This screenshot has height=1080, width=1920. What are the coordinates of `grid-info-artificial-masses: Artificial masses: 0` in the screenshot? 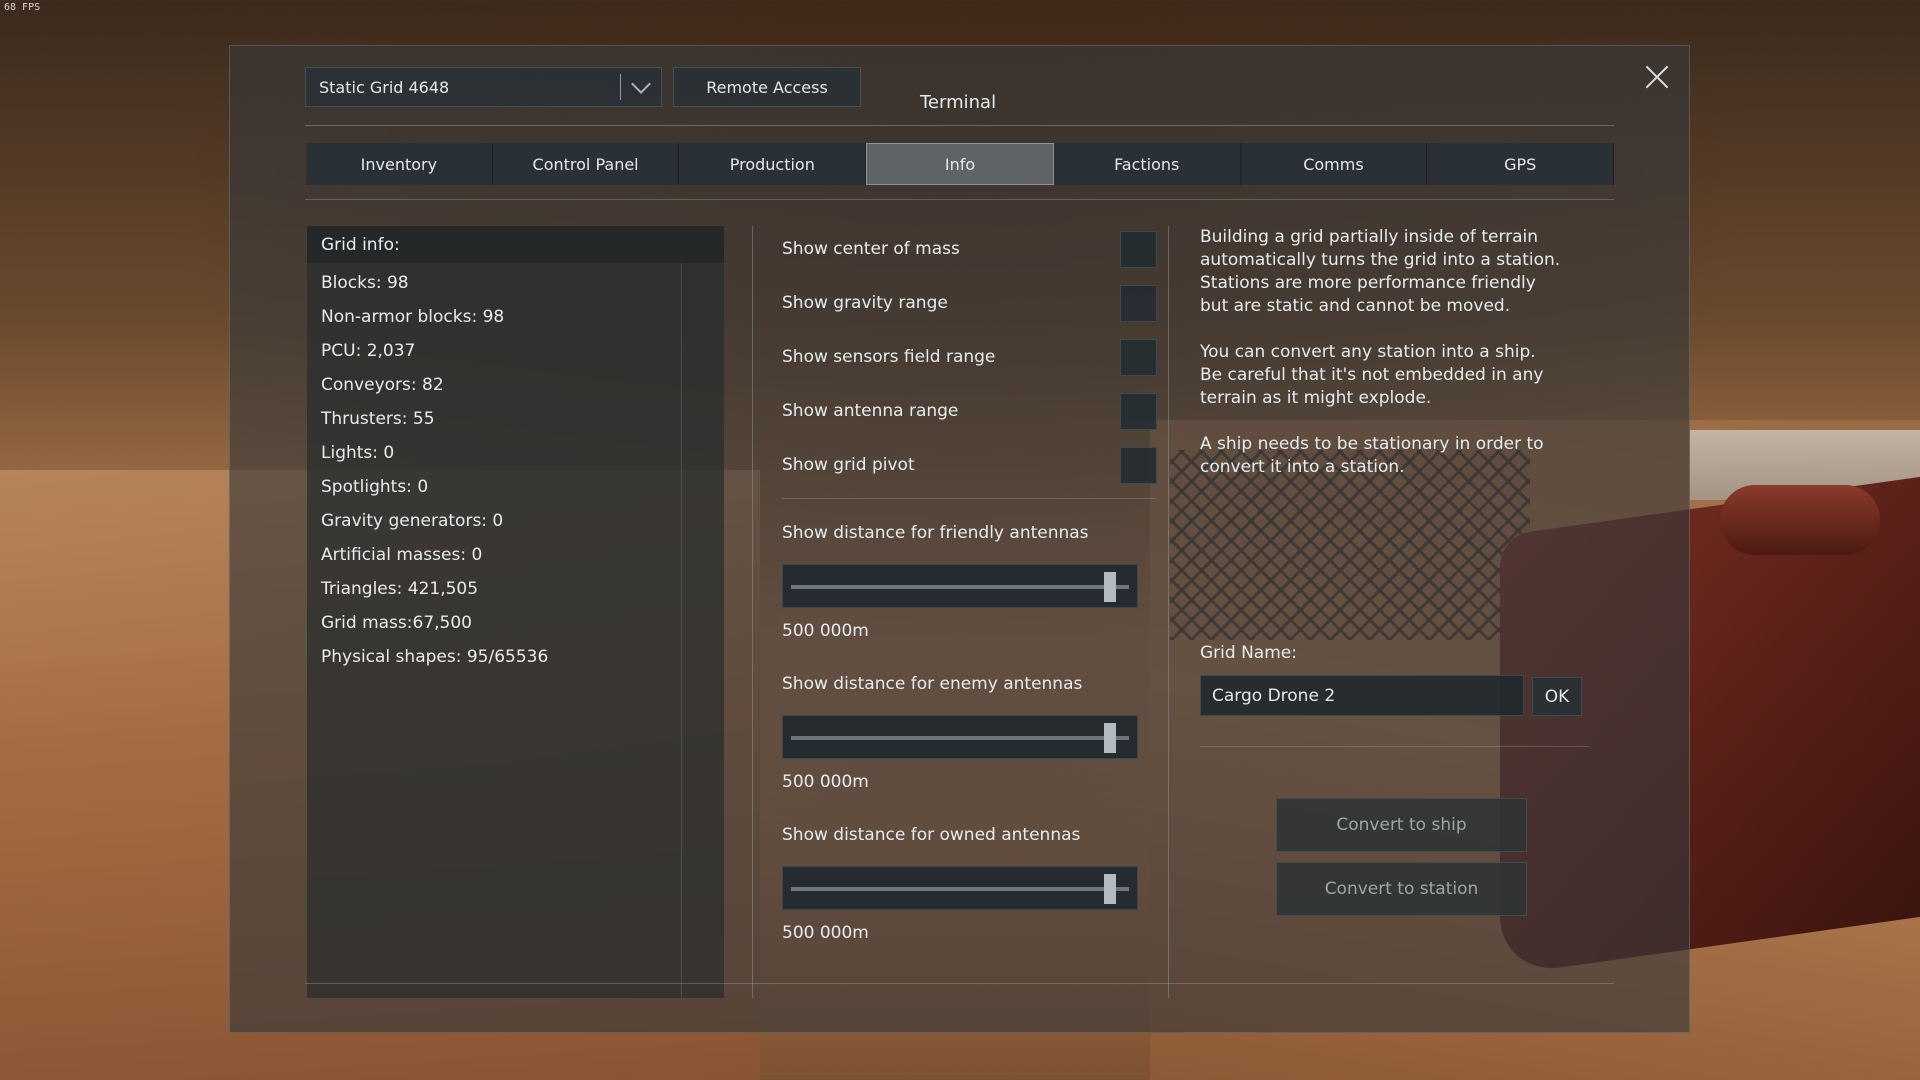 It's located at (402, 555).